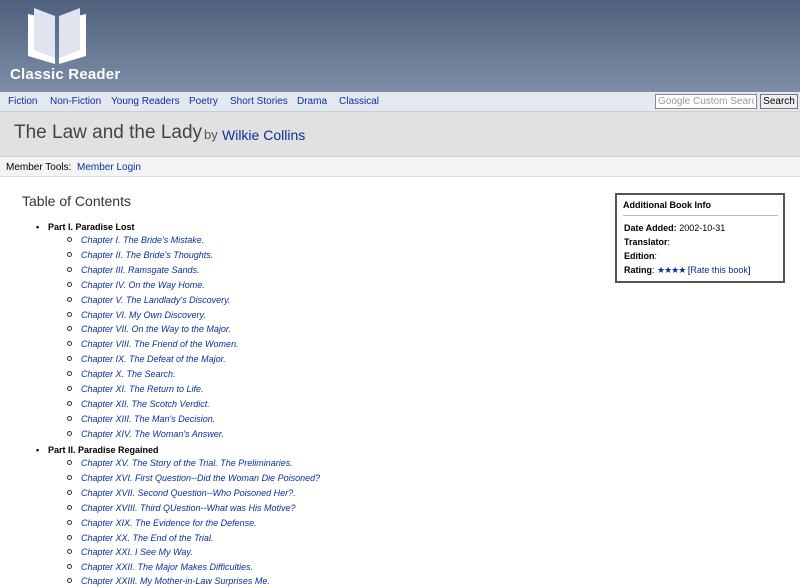 The width and height of the screenshot is (800, 588). Describe the element at coordinates (700, 215) in the screenshot. I see `info-divider` at that location.